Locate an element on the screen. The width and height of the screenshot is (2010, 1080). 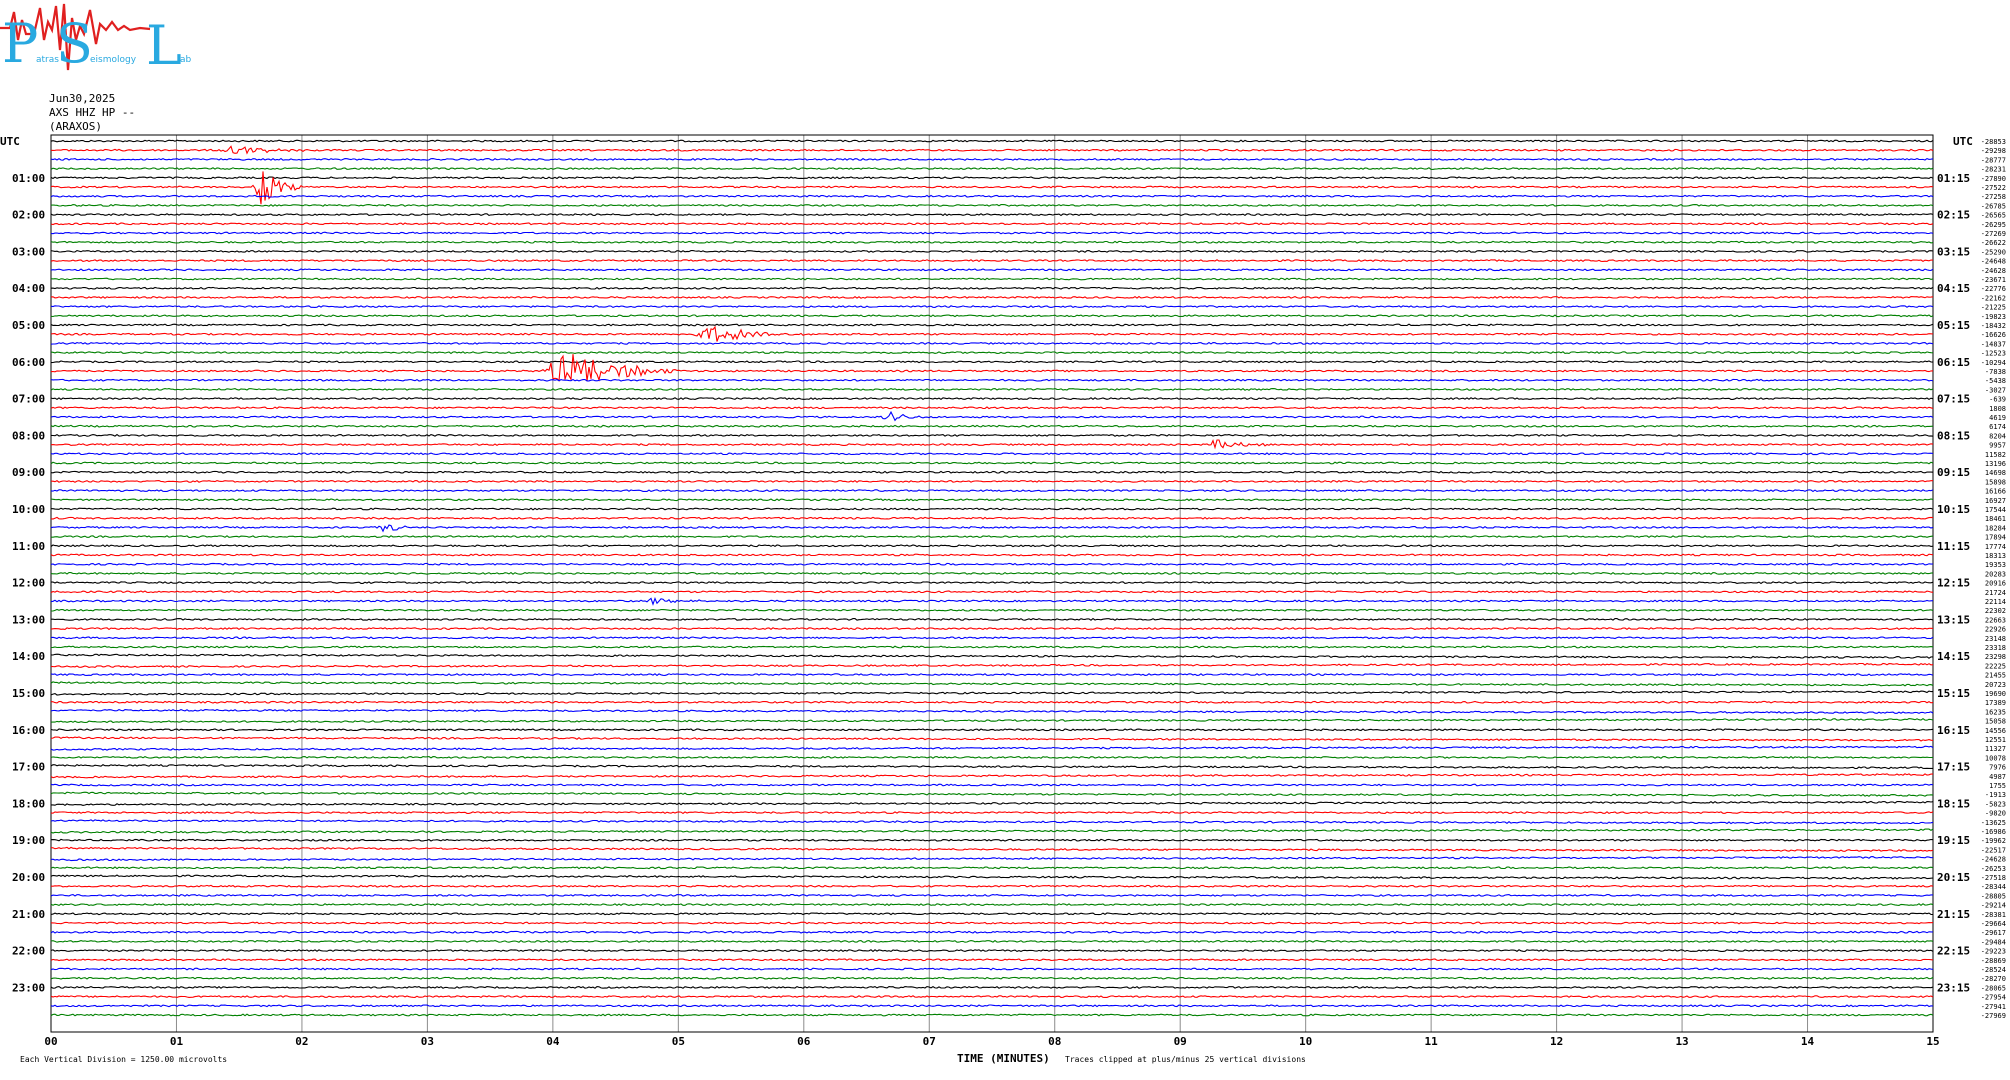
hour-label-left: 08:00 is located at coordinates (28, 435).